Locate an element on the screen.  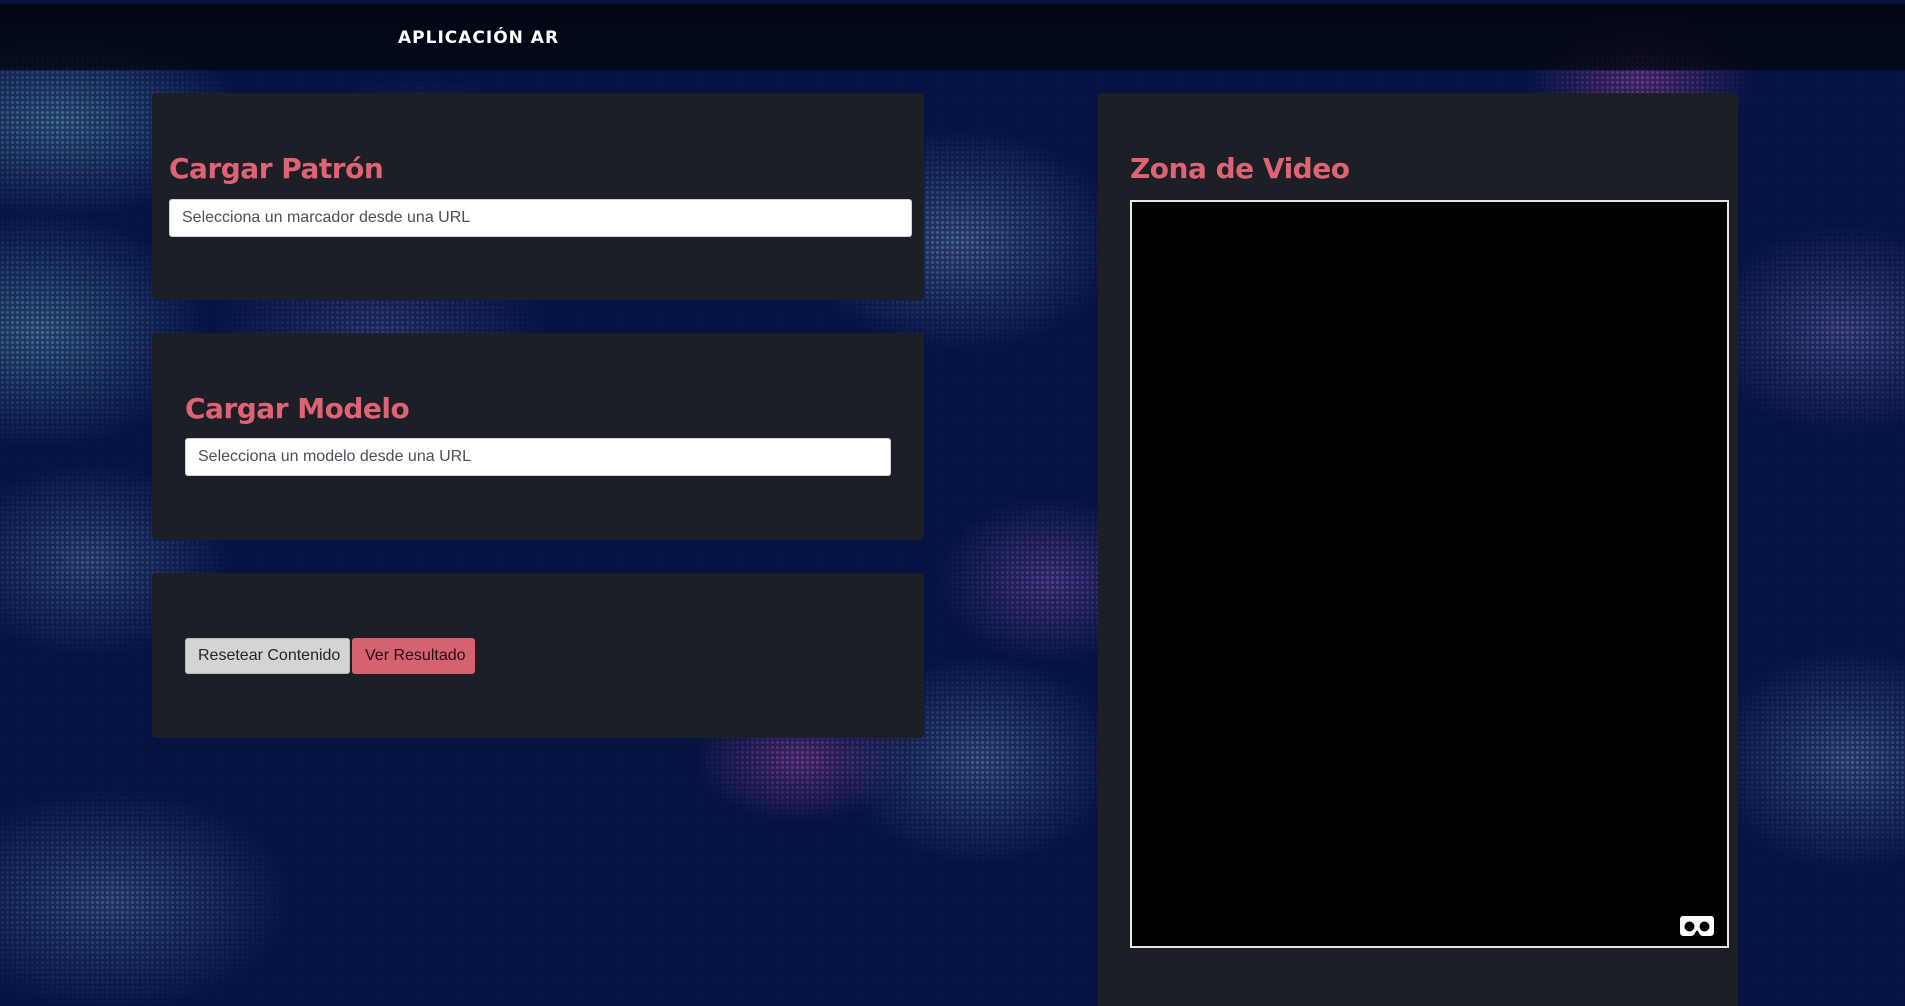
modelo-title: Cargar Modelo is located at coordinates (297, 408).